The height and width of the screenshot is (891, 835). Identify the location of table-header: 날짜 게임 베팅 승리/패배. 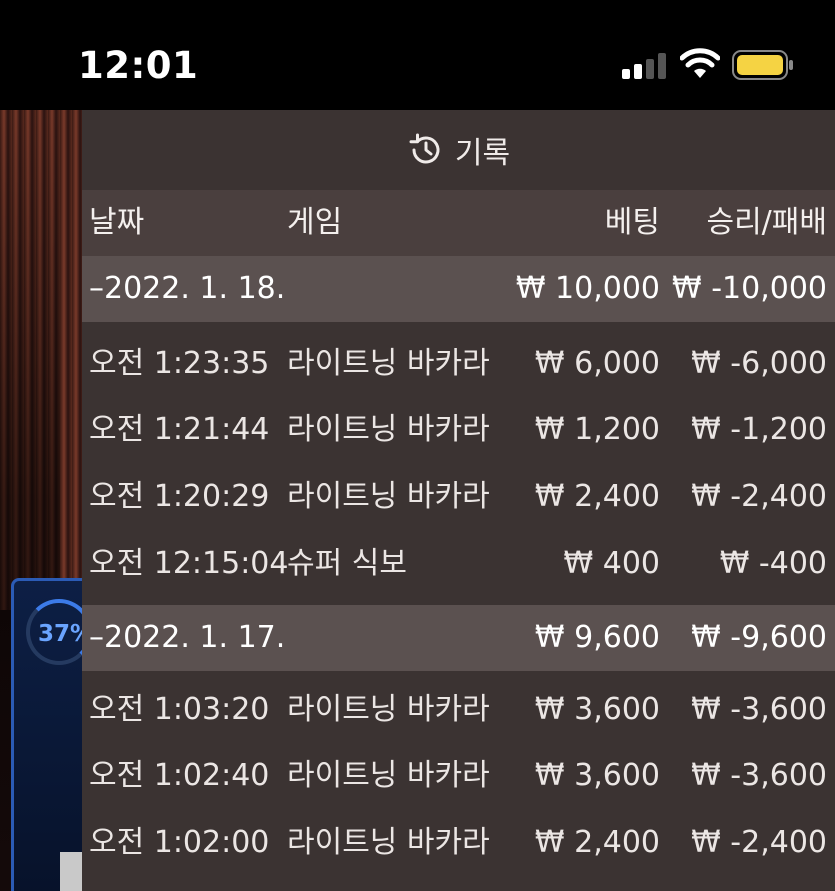
(458, 223).